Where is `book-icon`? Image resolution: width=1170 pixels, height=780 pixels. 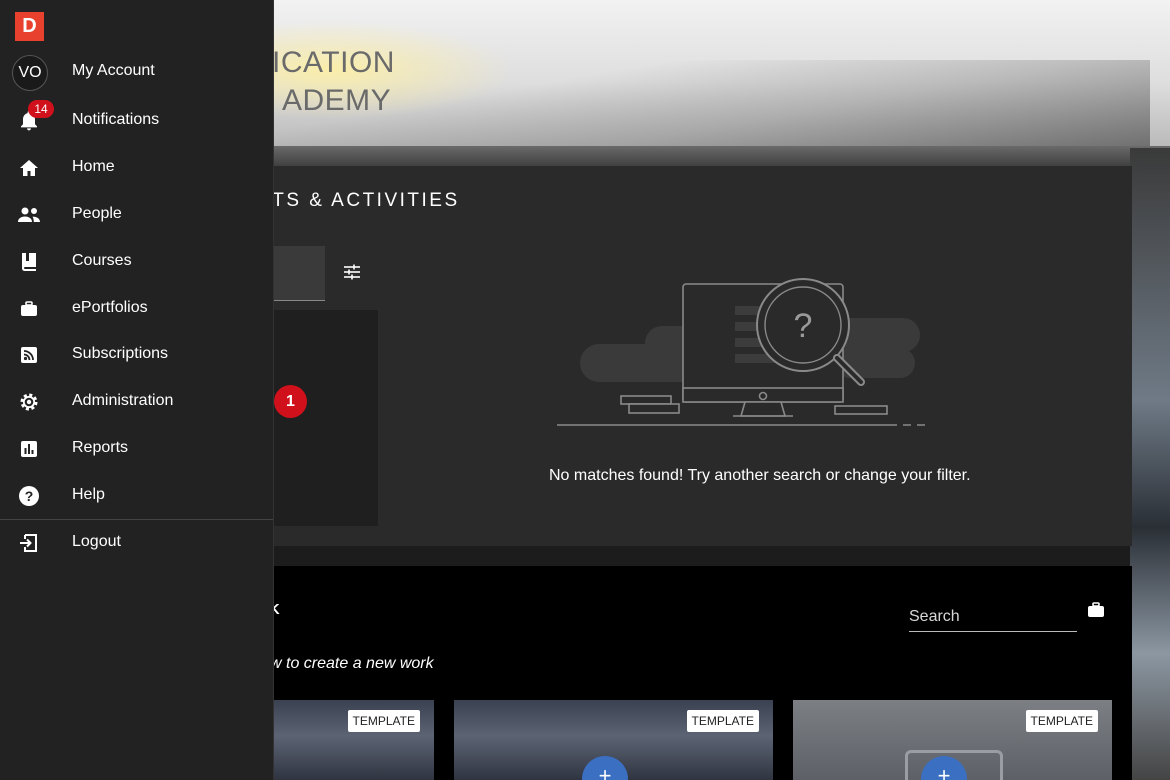 book-icon is located at coordinates (29, 262).